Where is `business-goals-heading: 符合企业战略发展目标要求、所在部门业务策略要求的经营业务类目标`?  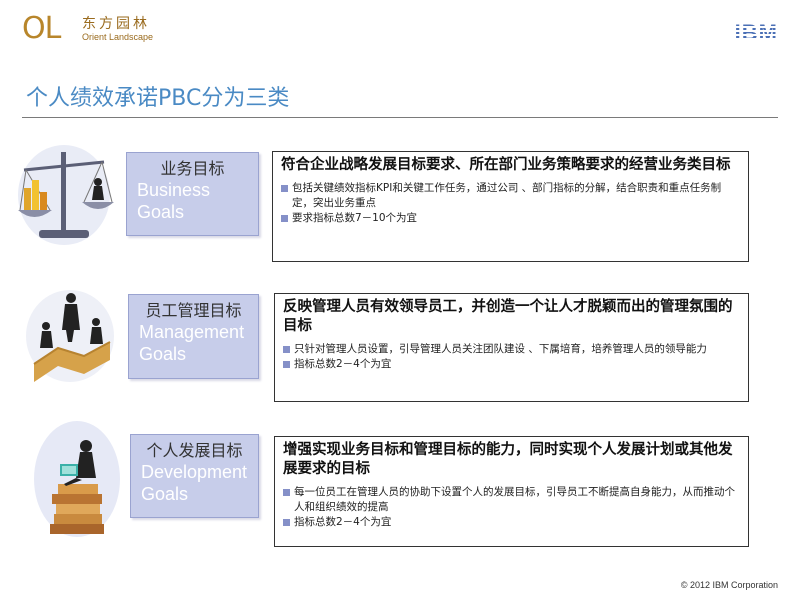
business-goals-heading: 符合企业战略发展目标要求、所在部门业务策略要求的经营业务类目标 is located at coordinates (506, 165).